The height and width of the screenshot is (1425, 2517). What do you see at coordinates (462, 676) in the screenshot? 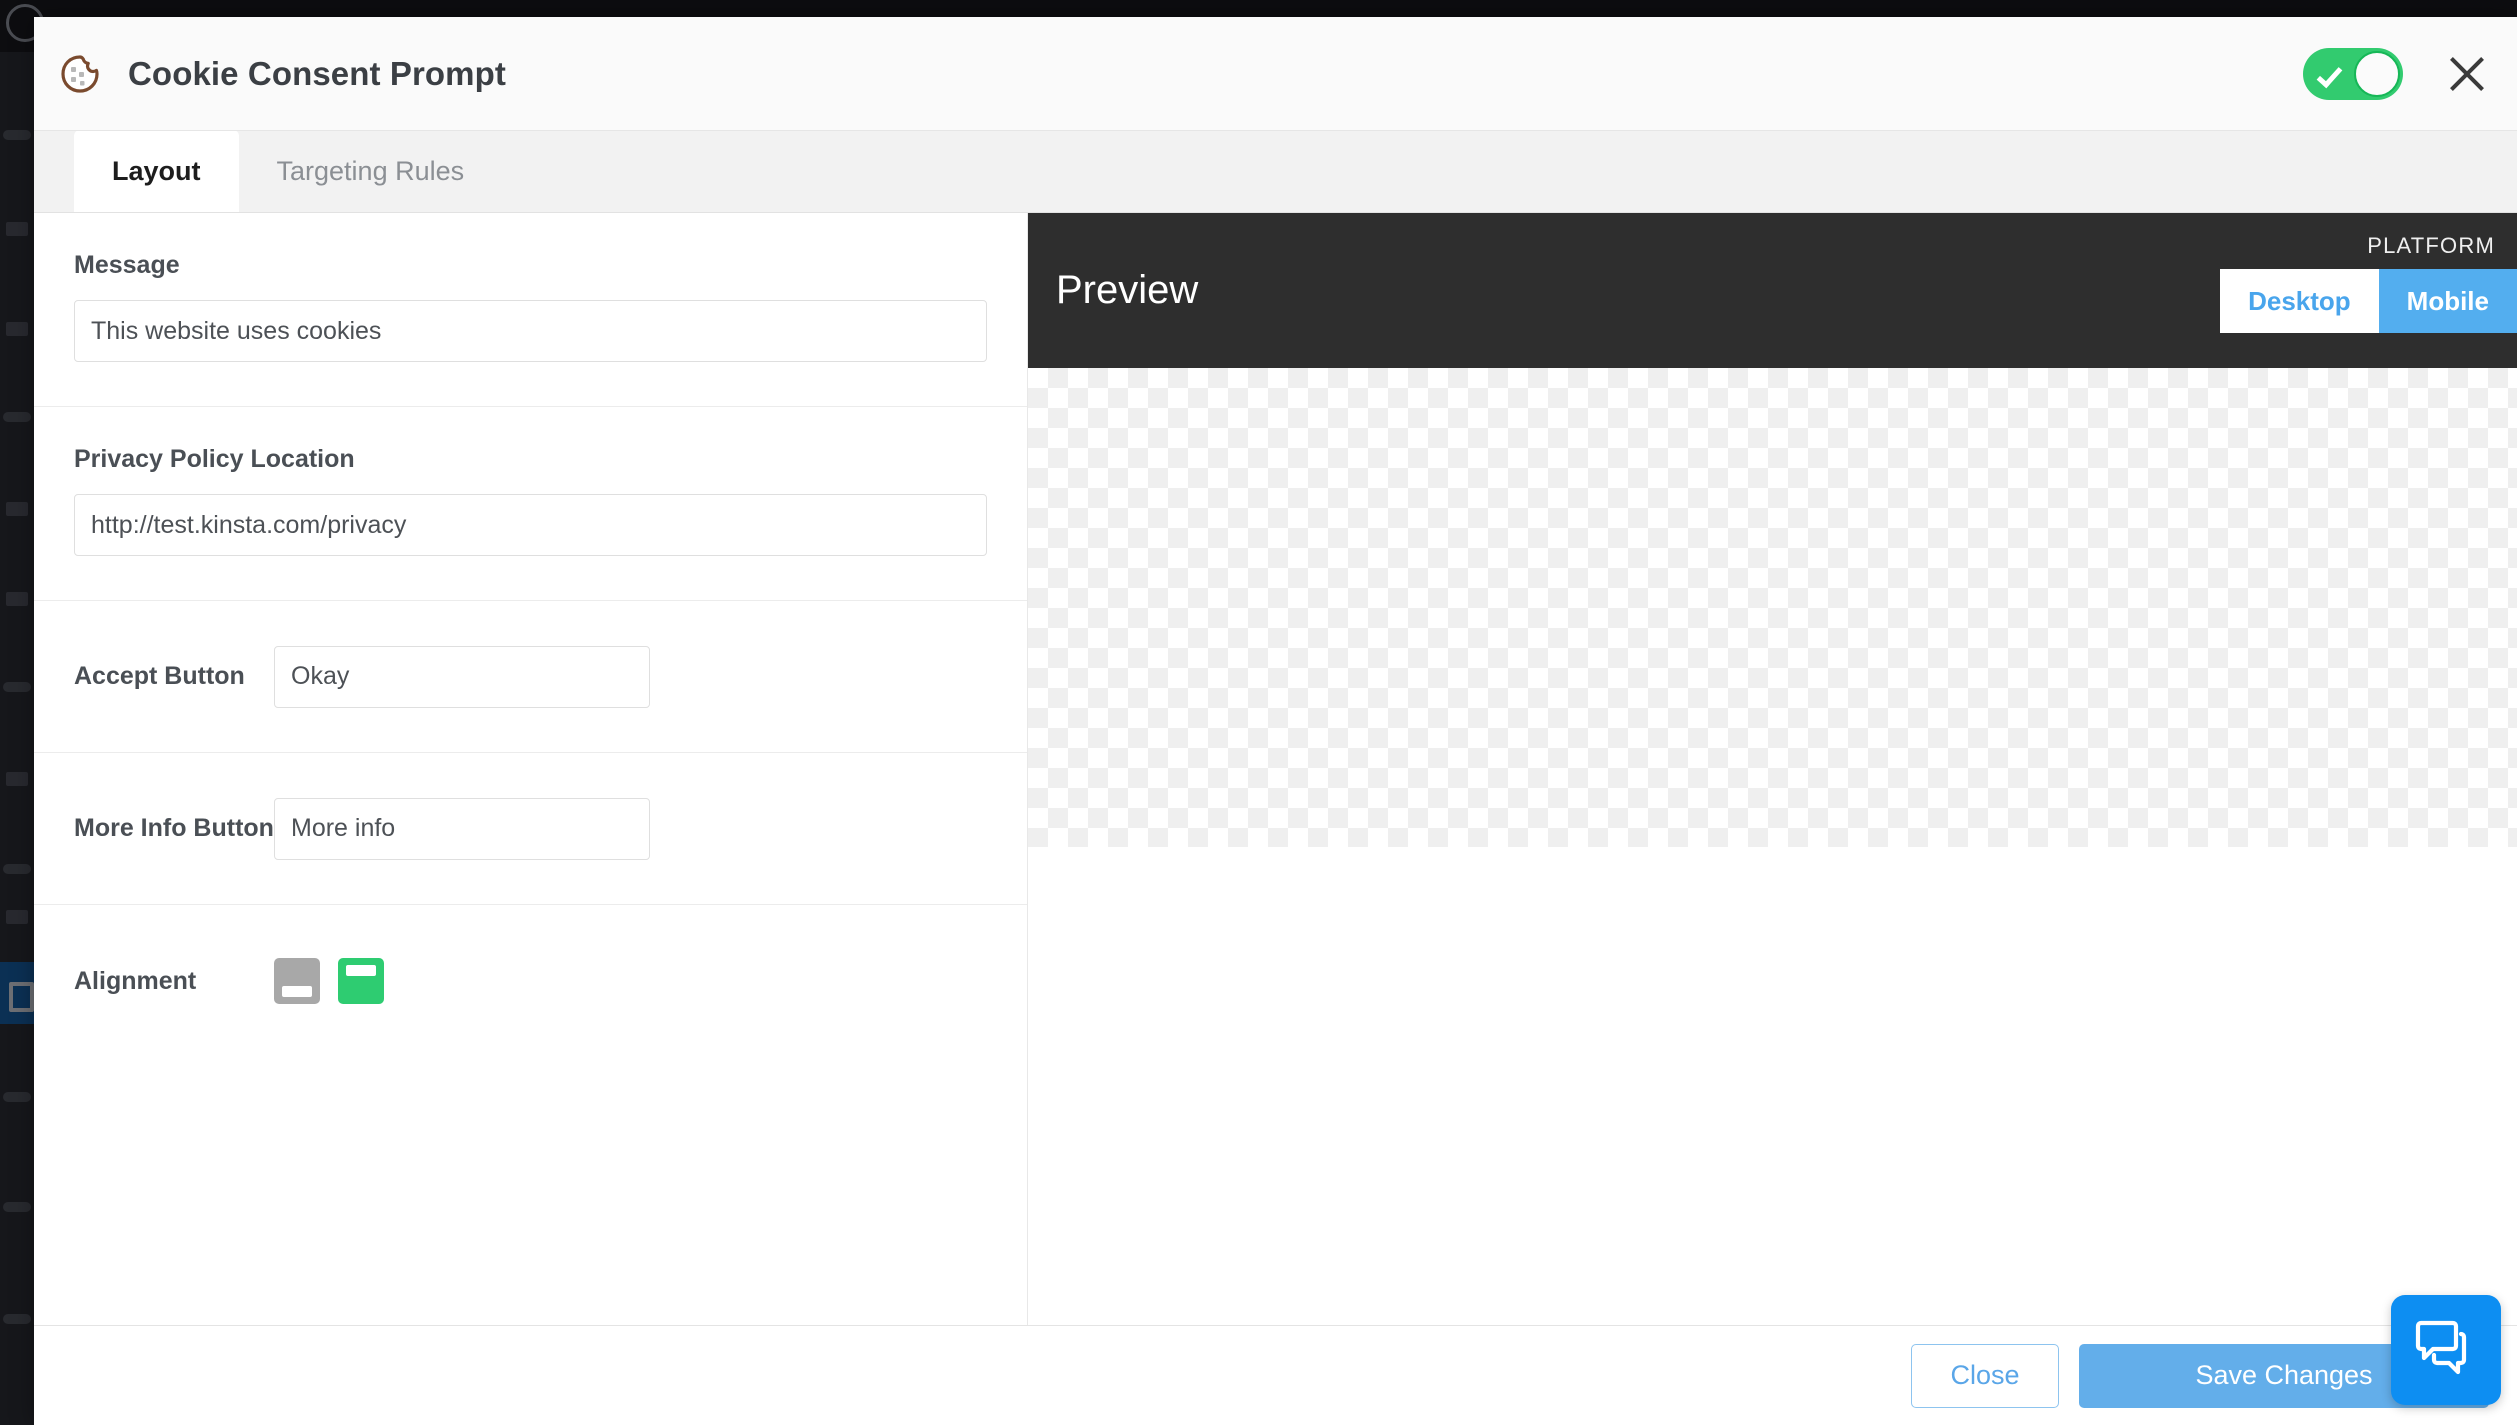
I see `accept-button-input` at bounding box center [462, 676].